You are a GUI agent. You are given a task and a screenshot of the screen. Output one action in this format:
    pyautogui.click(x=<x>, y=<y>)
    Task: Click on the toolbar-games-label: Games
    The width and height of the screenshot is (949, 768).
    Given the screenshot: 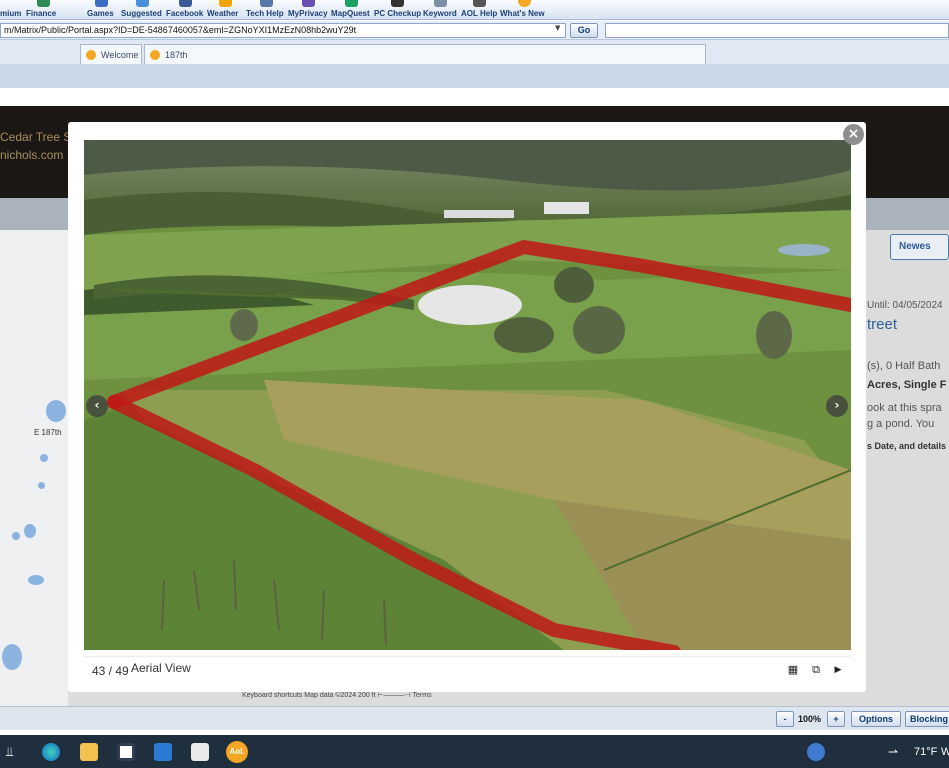 What is the action you would take?
    pyautogui.click(x=100, y=13)
    